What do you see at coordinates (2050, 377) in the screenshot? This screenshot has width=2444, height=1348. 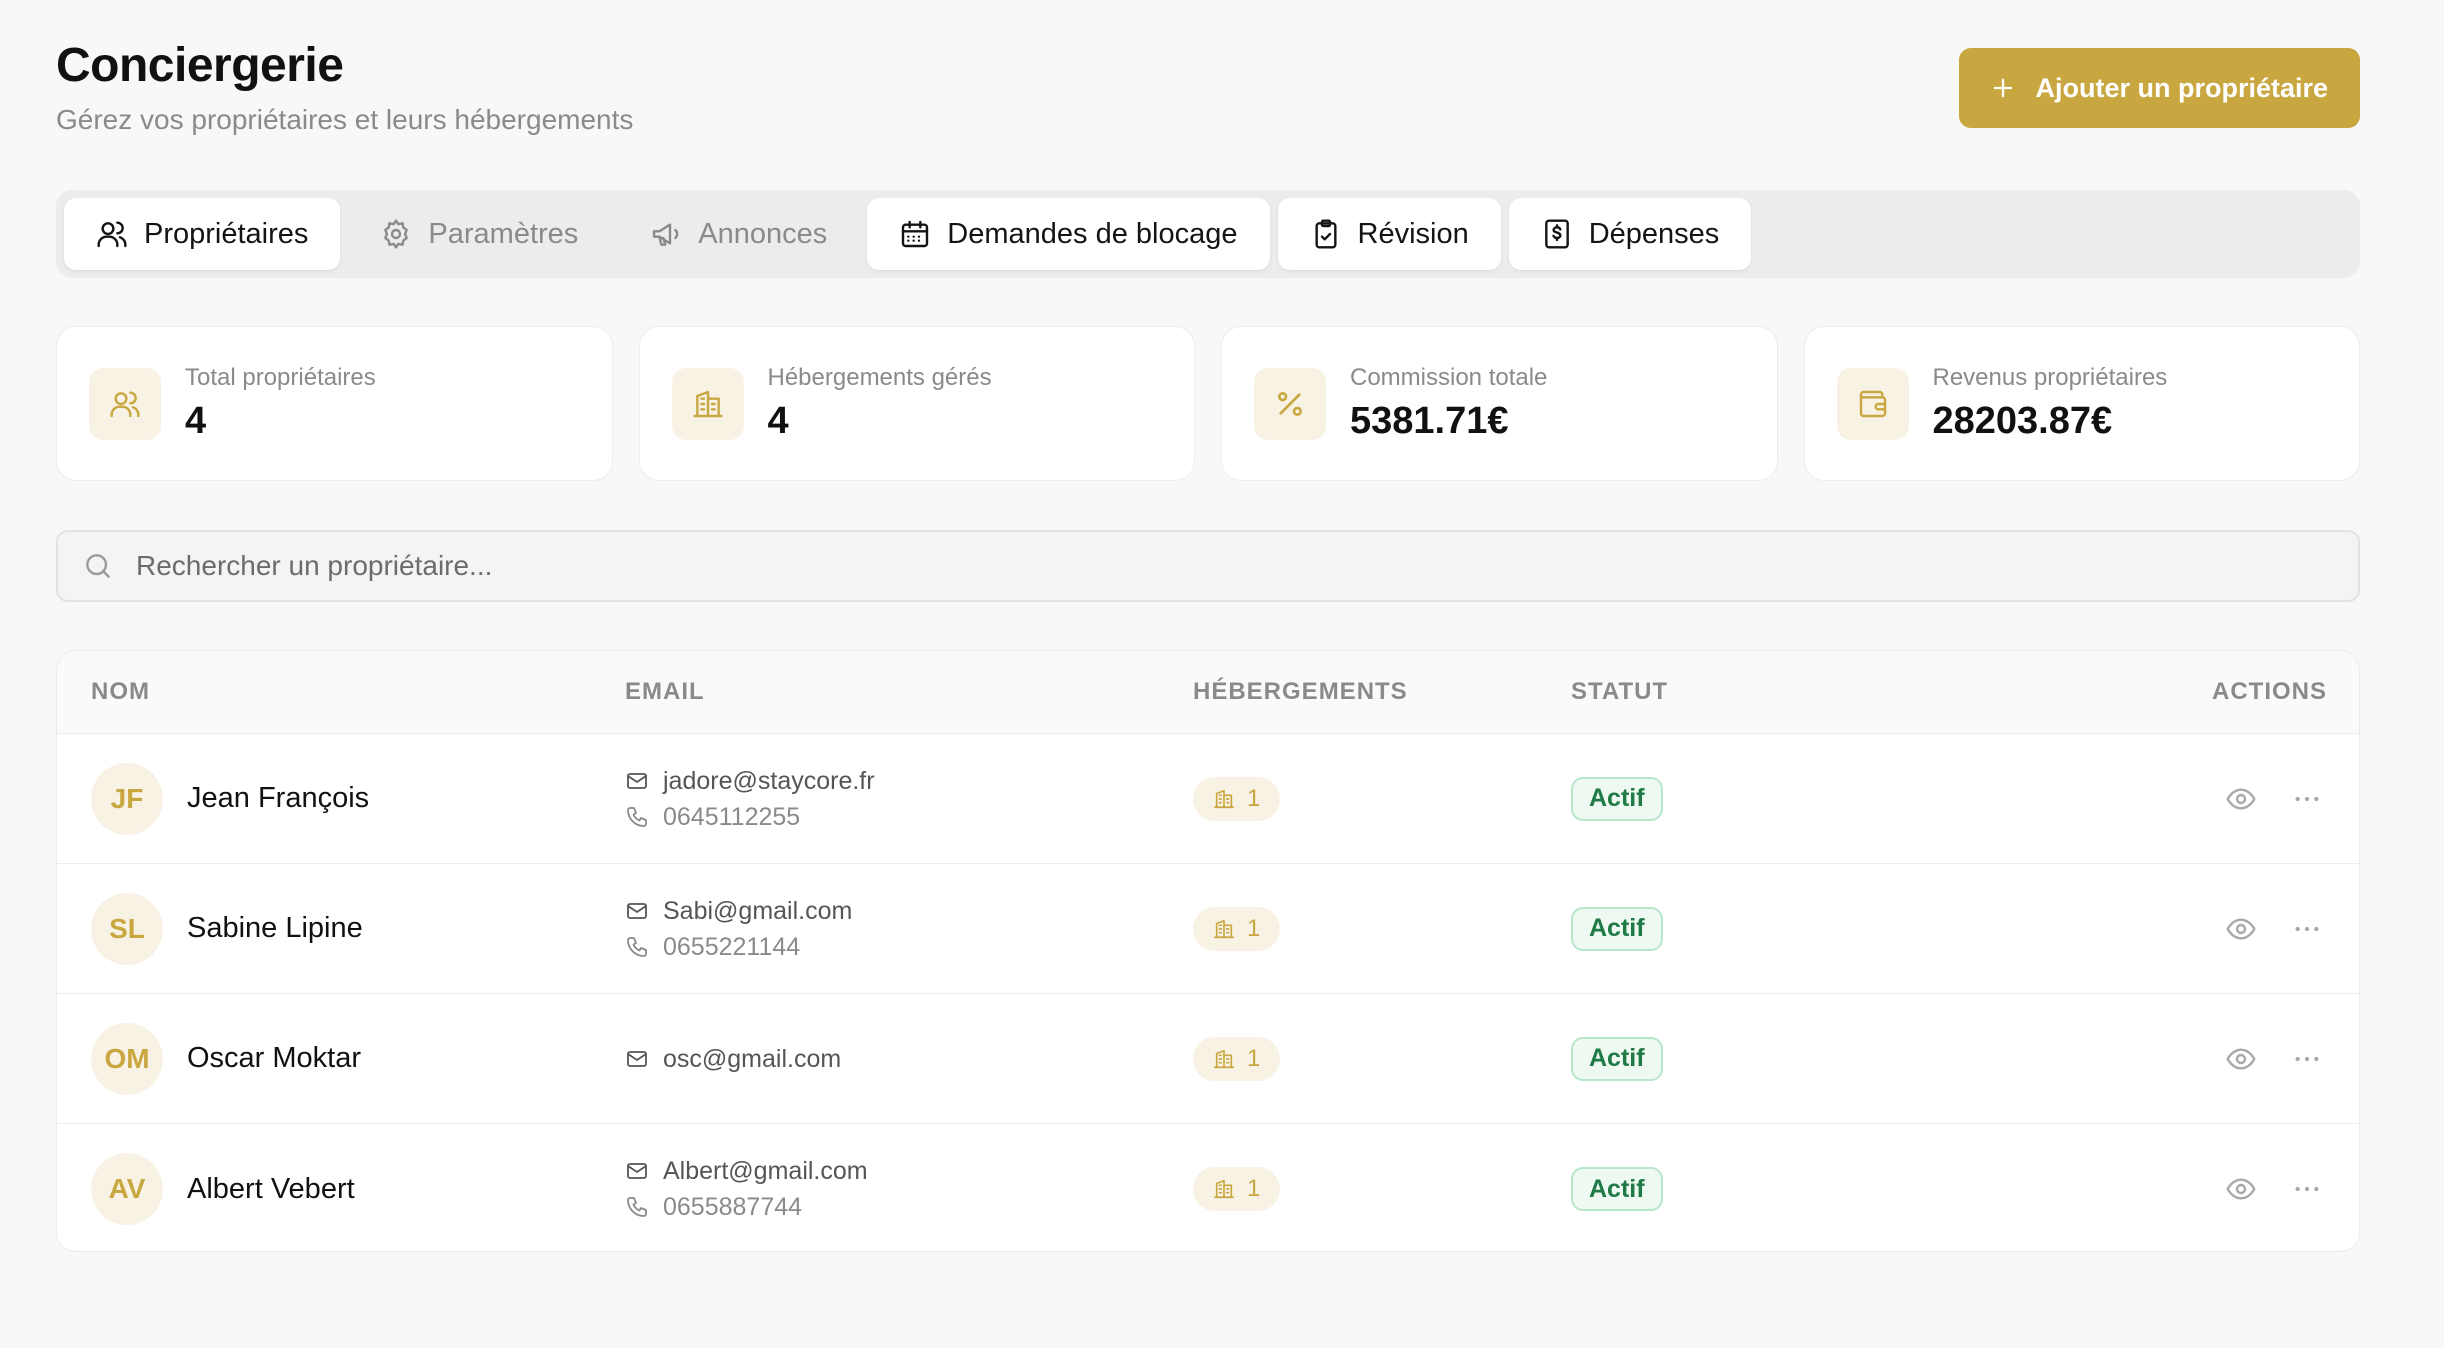 I see `stat-label: Revenus propriétaires` at bounding box center [2050, 377].